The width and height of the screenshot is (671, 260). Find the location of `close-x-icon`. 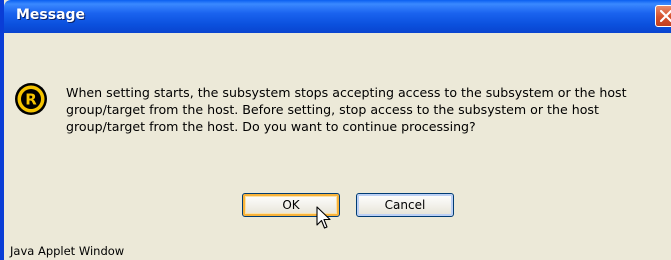

close-x-icon is located at coordinates (665, 16).